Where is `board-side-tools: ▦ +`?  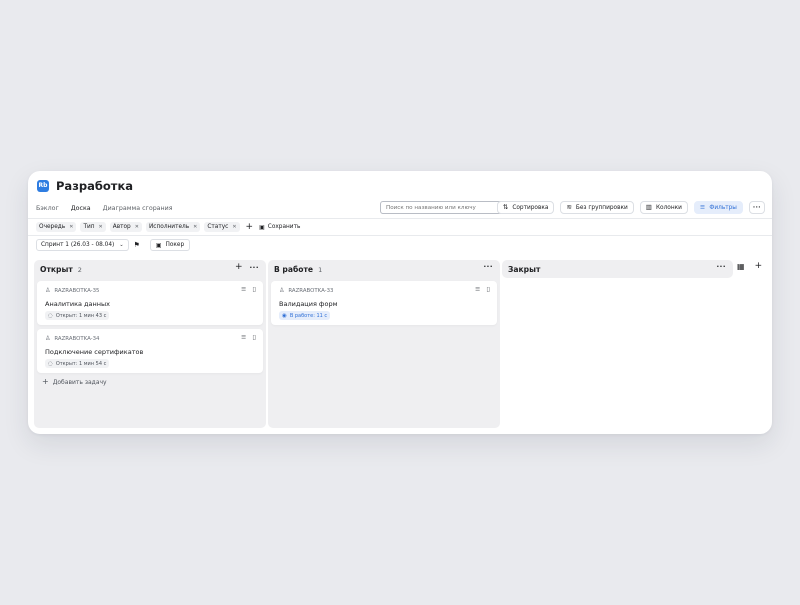
board-side-tools: ▦ + is located at coordinates (750, 267).